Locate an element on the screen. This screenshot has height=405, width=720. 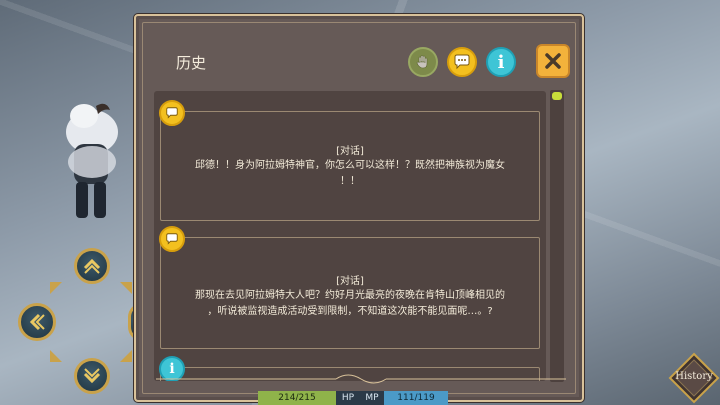
ornament-divider is located at coordinates (361, 379).